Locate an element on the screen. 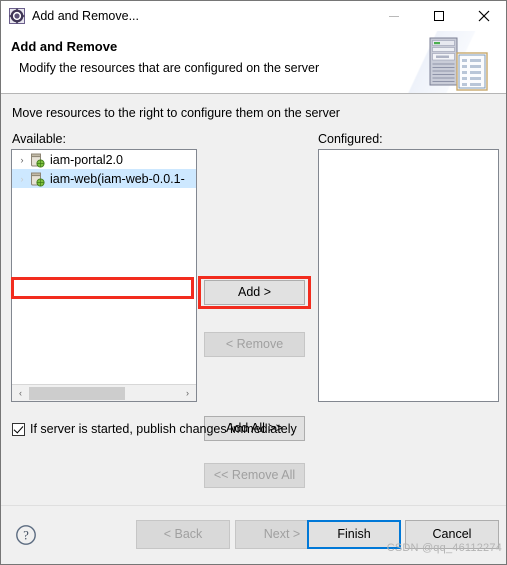  configured-label: Configured: is located at coordinates (350, 139).